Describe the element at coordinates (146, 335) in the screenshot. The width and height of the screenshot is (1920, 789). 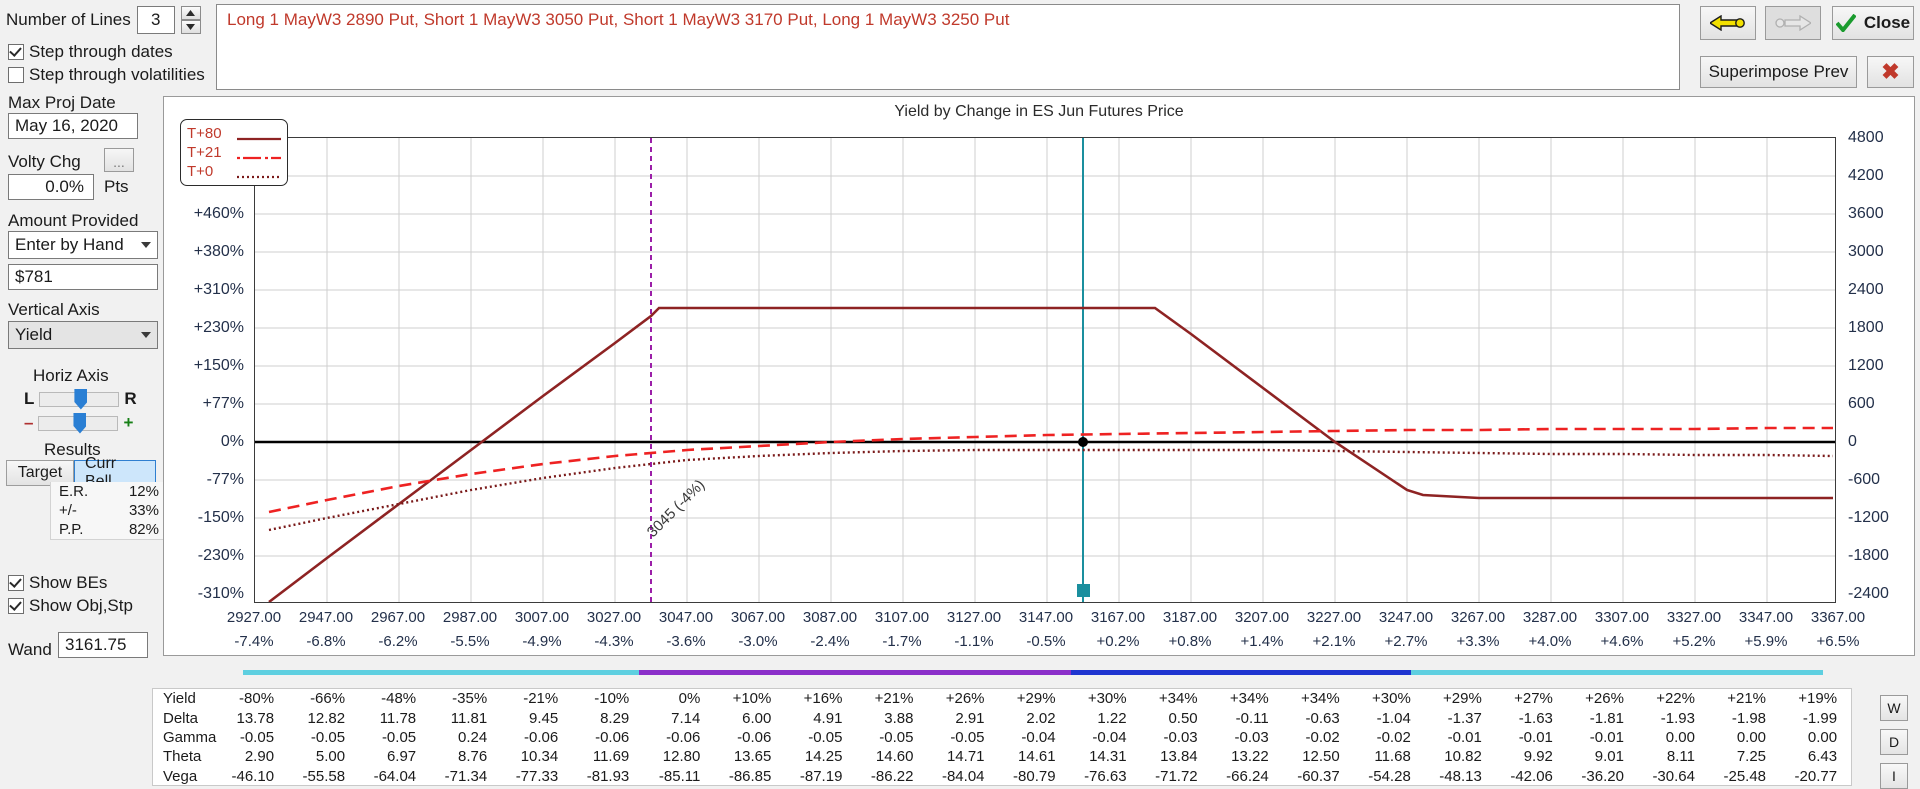
I see `chevron-down-icon` at that location.